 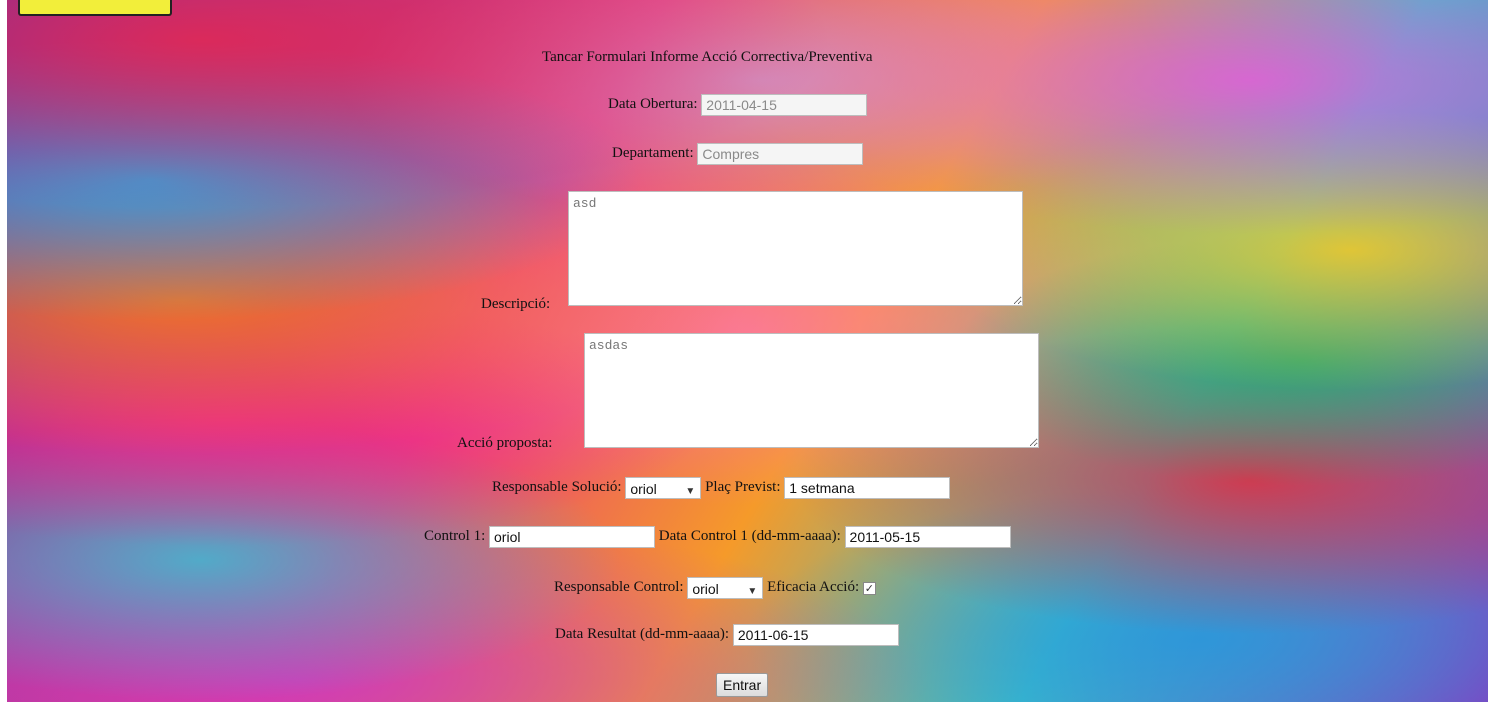 I want to click on data-resultat-row: Data Resultat (dd-mm-aaaa):, so click(x=727, y=635).